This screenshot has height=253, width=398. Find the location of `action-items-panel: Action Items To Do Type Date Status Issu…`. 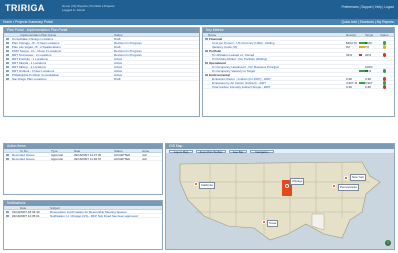

action-items-panel: Action Items To Do Type Date Status Issu… is located at coordinates (83, 169).